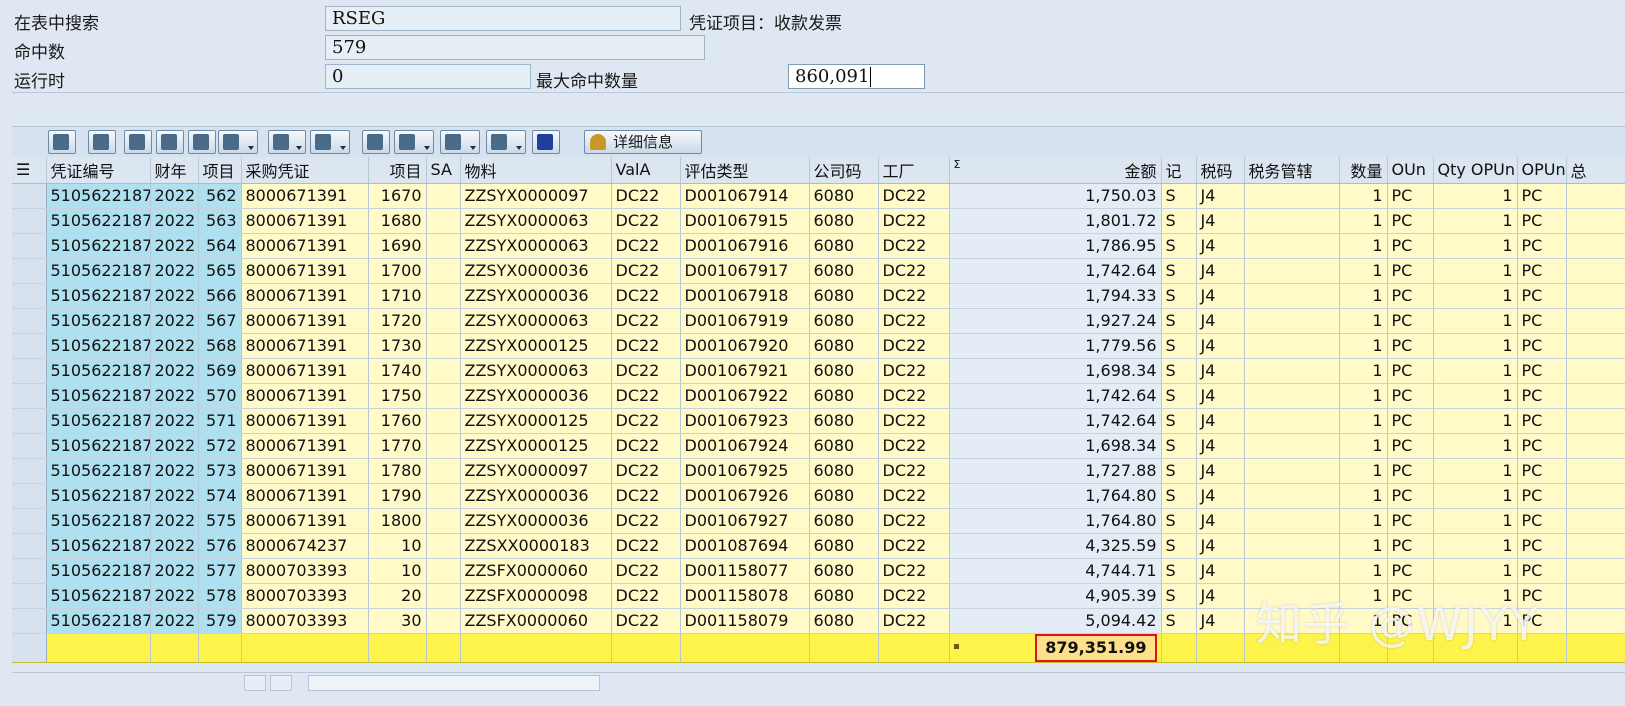 Image resolution: width=1625 pixels, height=706 pixels. What do you see at coordinates (1055, 521) in the screenshot?
I see `amount-cell: 1,764.80` at bounding box center [1055, 521].